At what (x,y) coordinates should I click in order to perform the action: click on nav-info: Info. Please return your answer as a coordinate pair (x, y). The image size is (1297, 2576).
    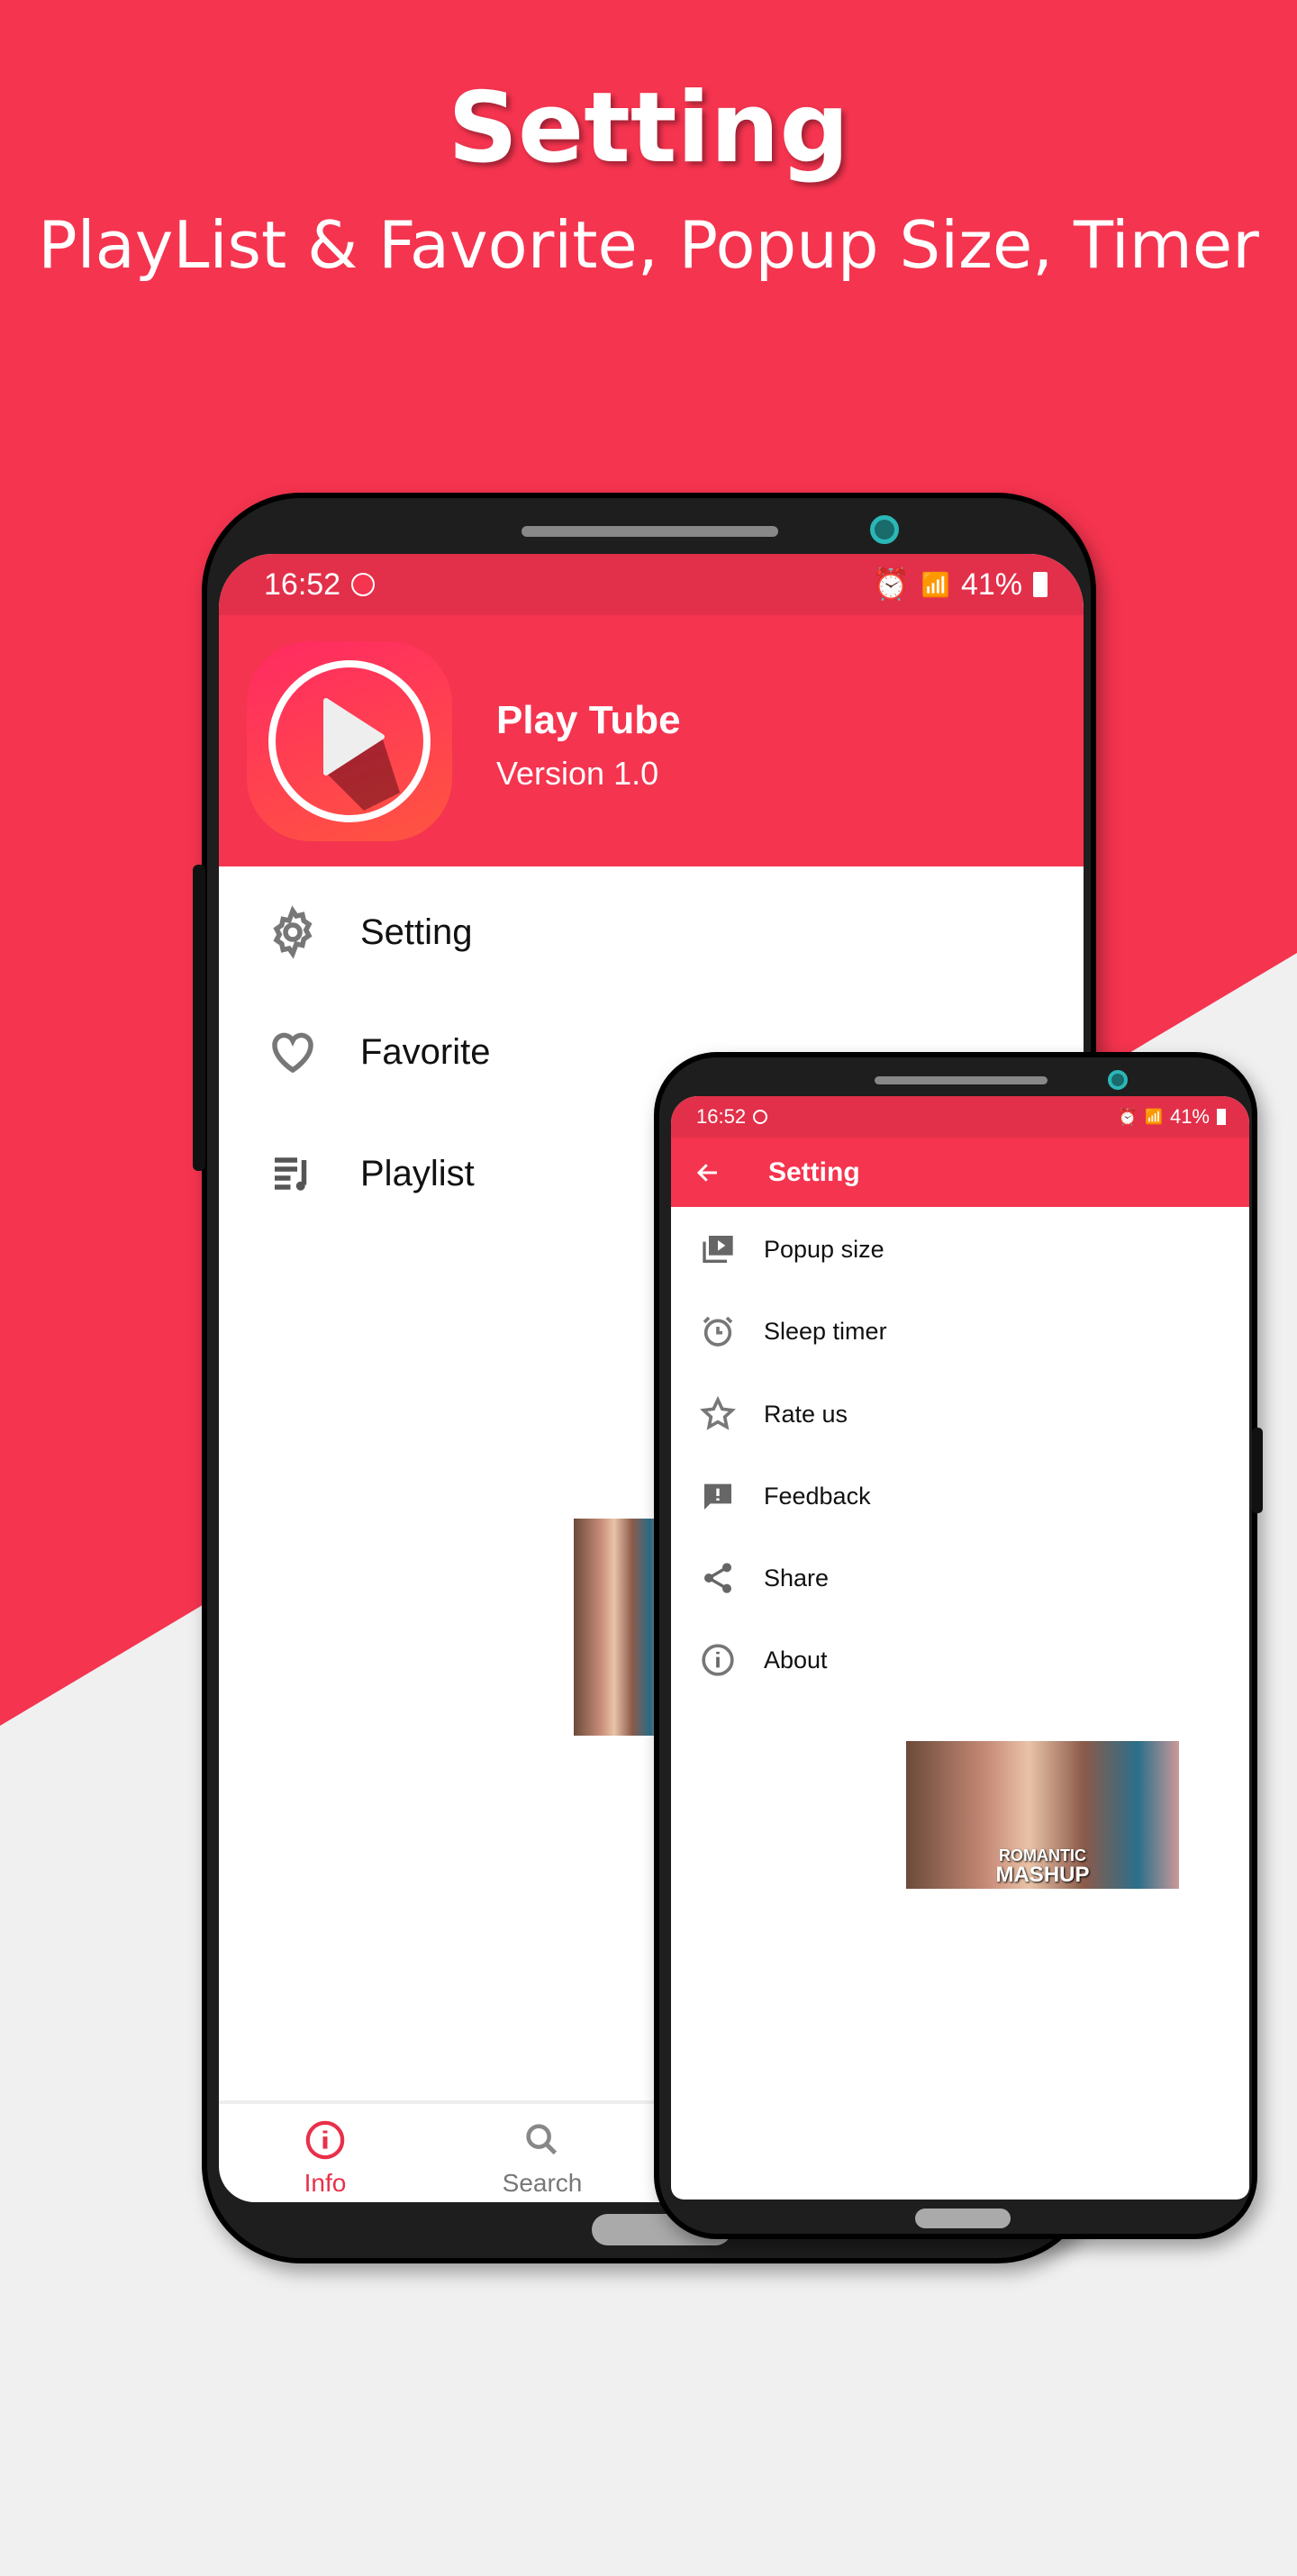
    Looking at the image, I should click on (325, 2158).